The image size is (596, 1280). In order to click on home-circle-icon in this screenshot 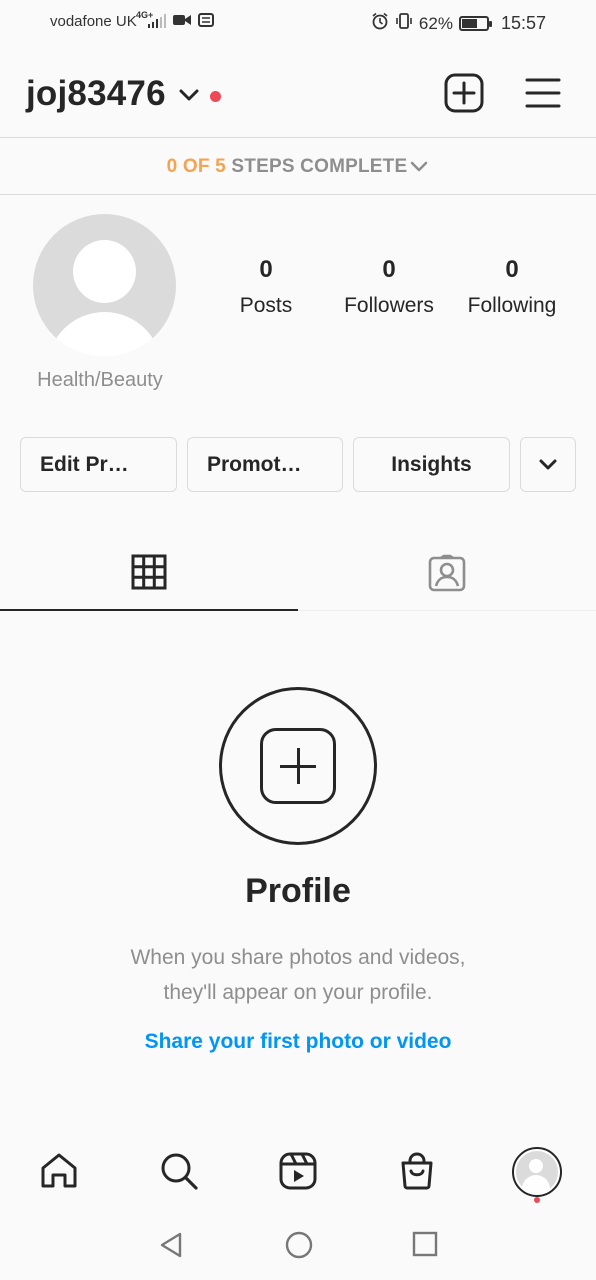, I will do `click(299, 1247)`.